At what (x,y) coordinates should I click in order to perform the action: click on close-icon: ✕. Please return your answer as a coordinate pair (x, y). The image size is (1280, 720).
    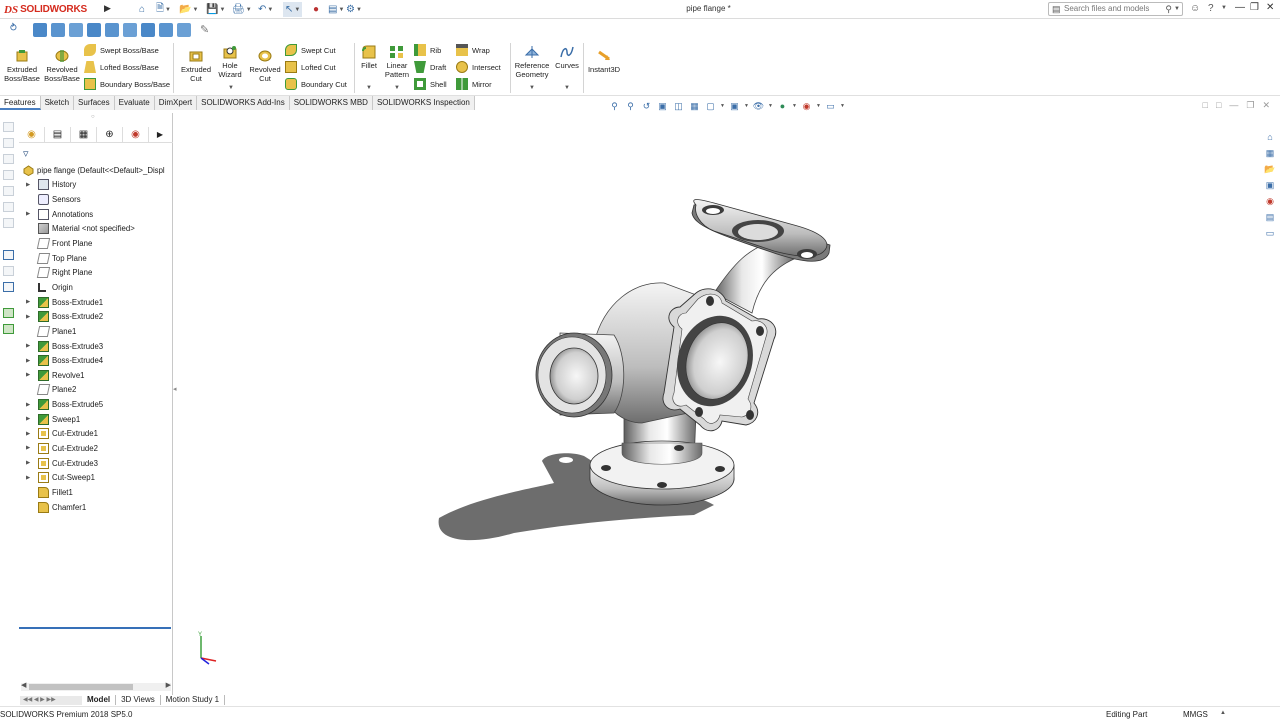
    Looking at the image, I should click on (1270, 7).